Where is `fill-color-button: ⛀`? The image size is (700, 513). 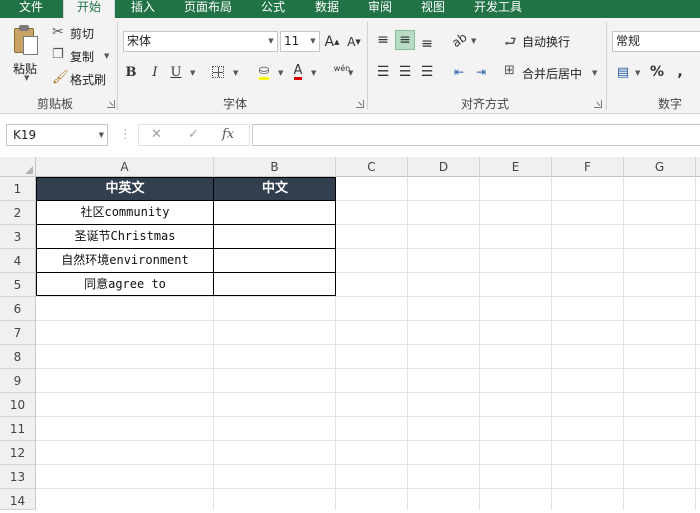
fill-color-button: ⛀ is located at coordinates (264, 72).